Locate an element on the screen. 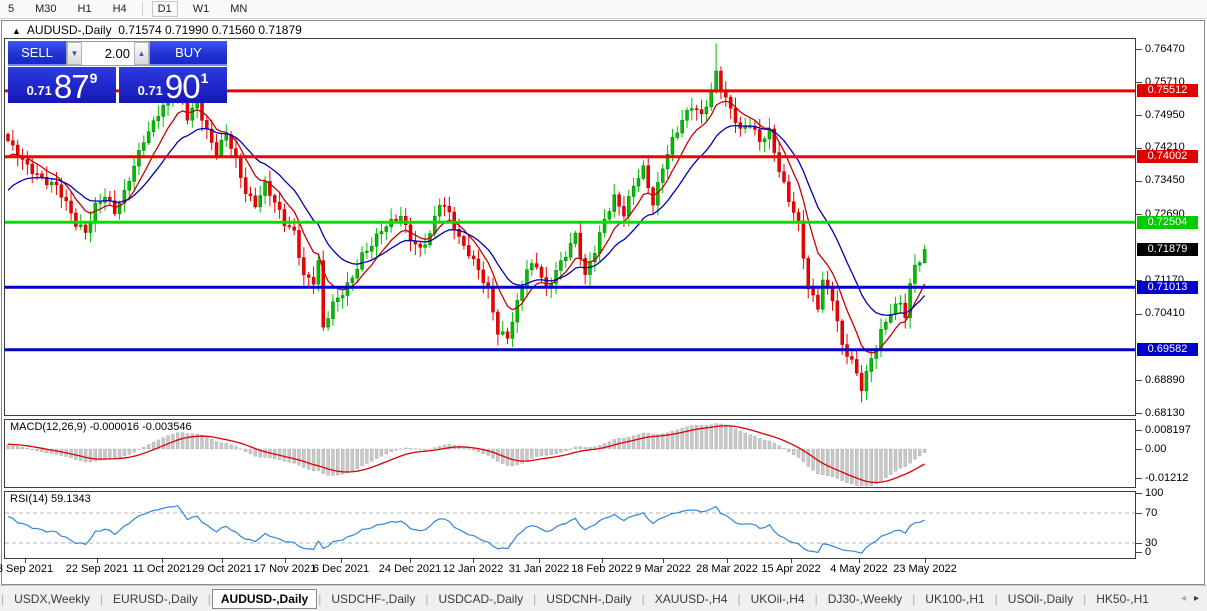  price-level-badge: 0.72504 is located at coordinates (1167, 222).